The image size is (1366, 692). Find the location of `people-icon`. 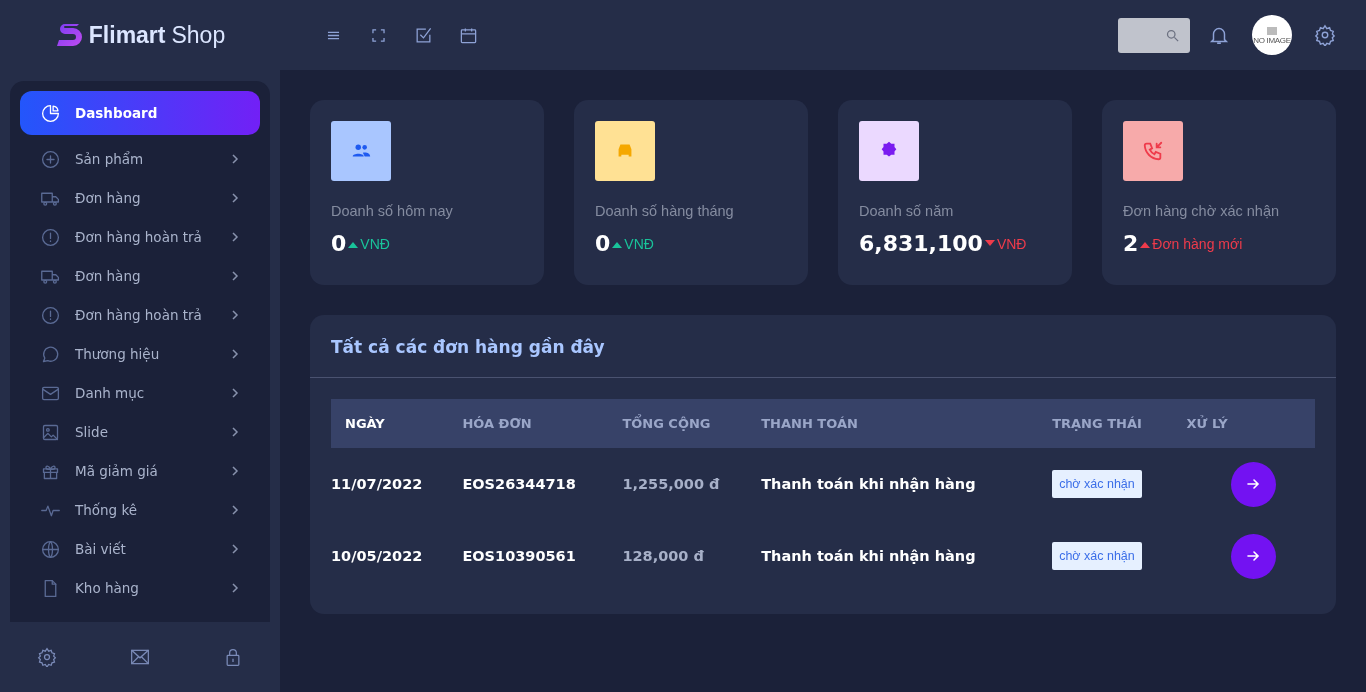

people-icon is located at coordinates (361, 150).